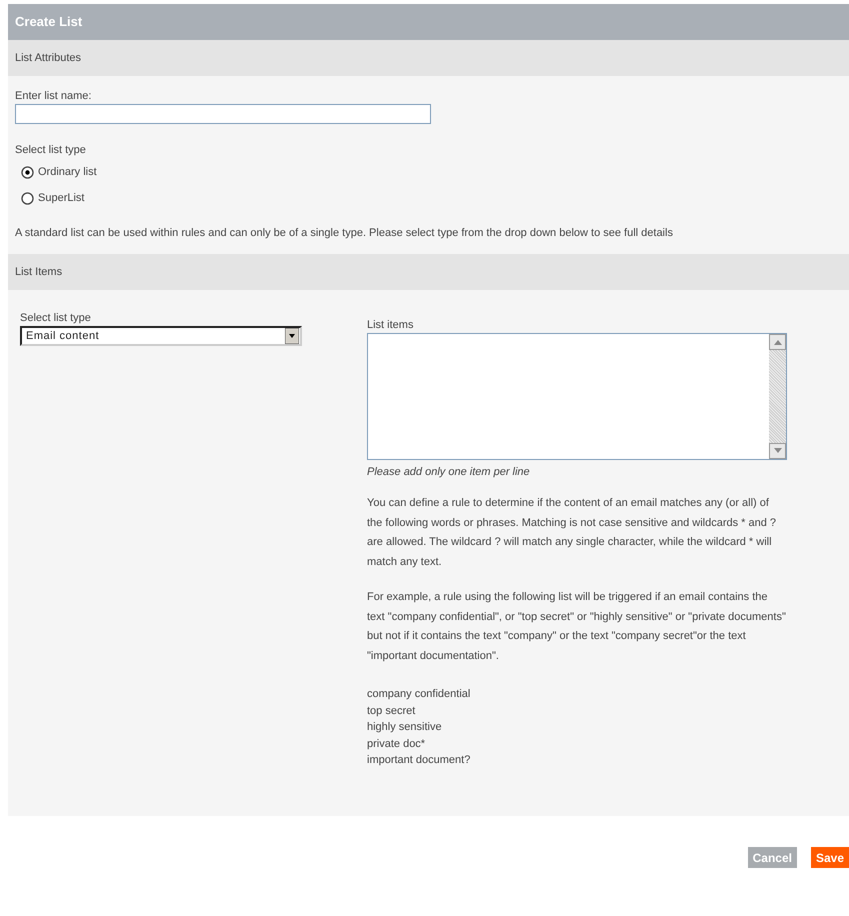 The height and width of the screenshot is (916, 849). What do you see at coordinates (223, 114) in the screenshot?
I see `list-name-field` at bounding box center [223, 114].